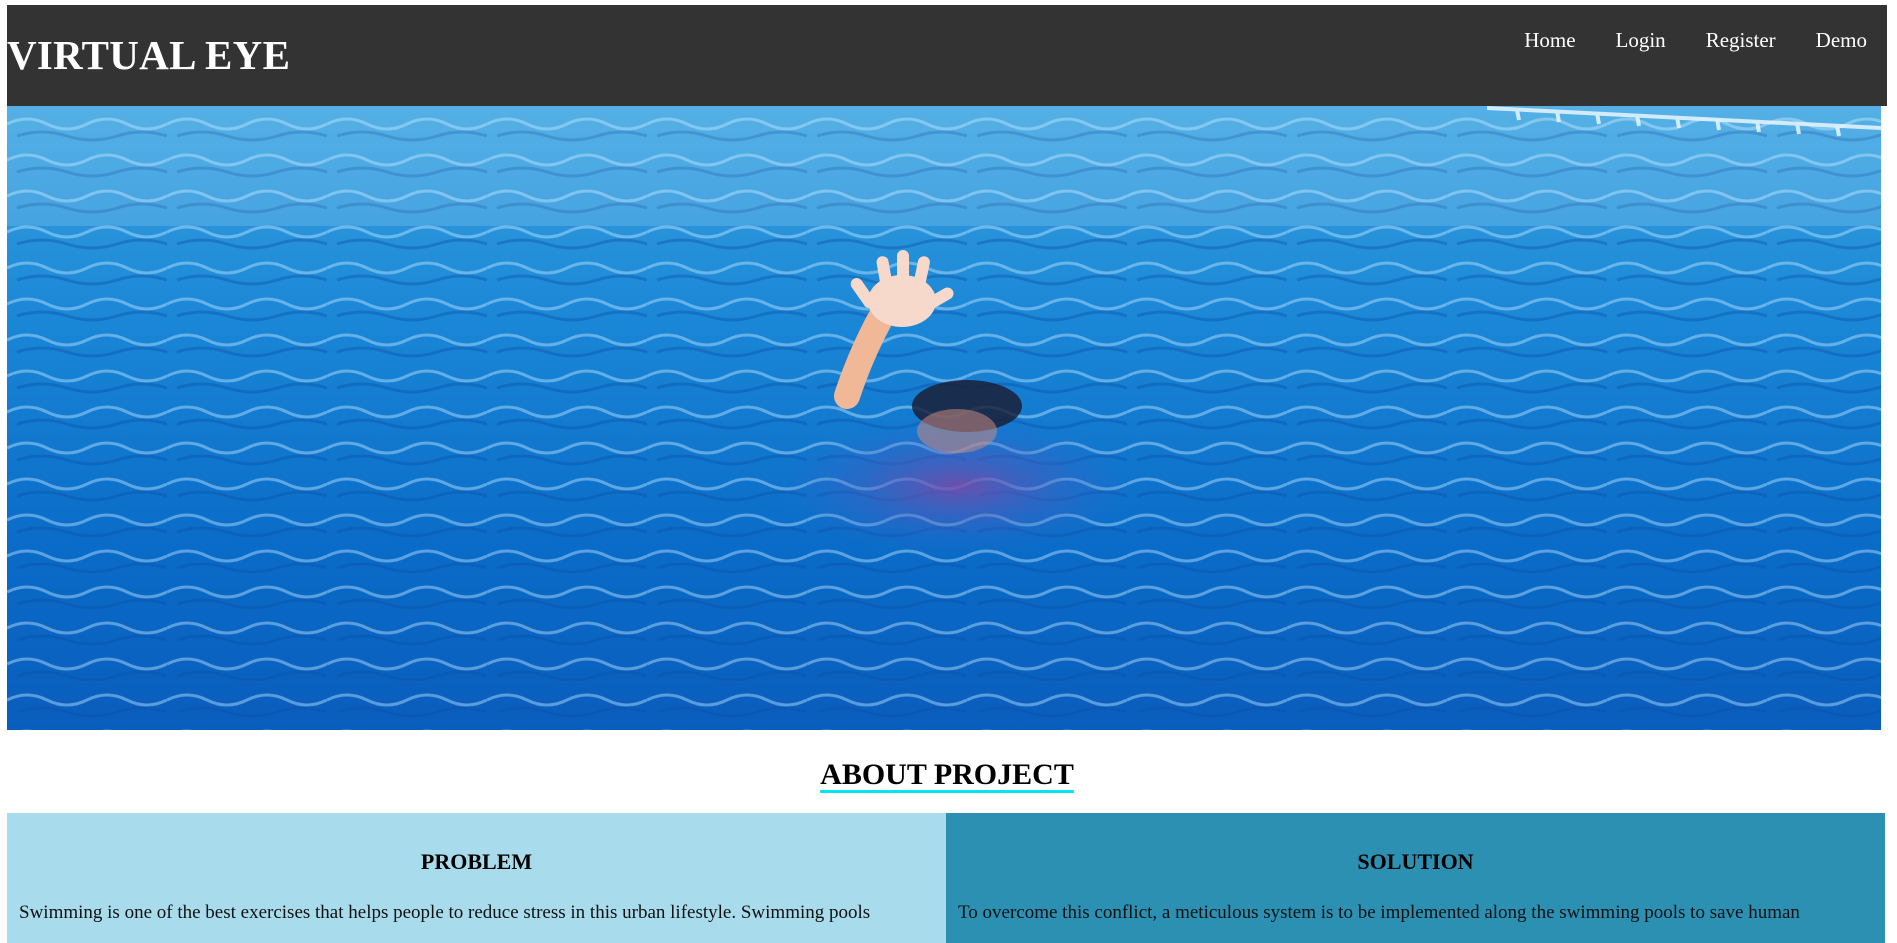  Describe the element at coordinates (1841, 40) in the screenshot. I see `nav-demo-link: Demo` at that location.